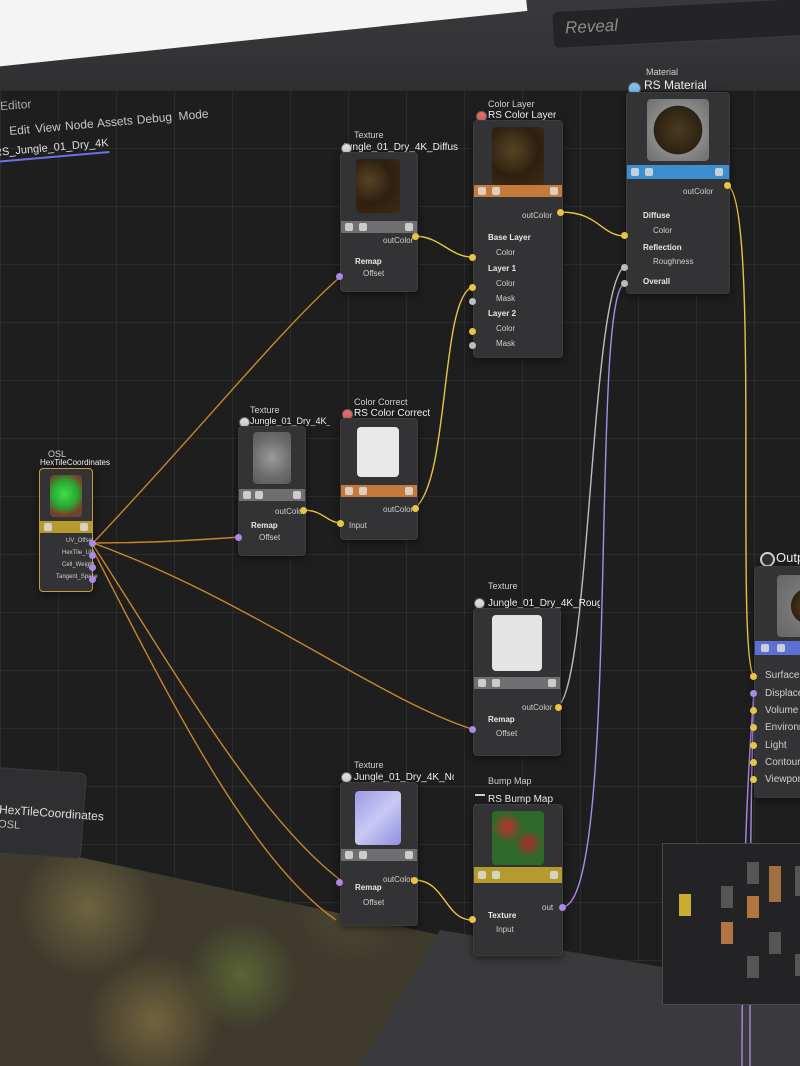 The height and width of the screenshot is (1066, 800). Describe the element at coordinates (92, 543) in the screenshot. I see `port-hex-uv-offset` at that location.